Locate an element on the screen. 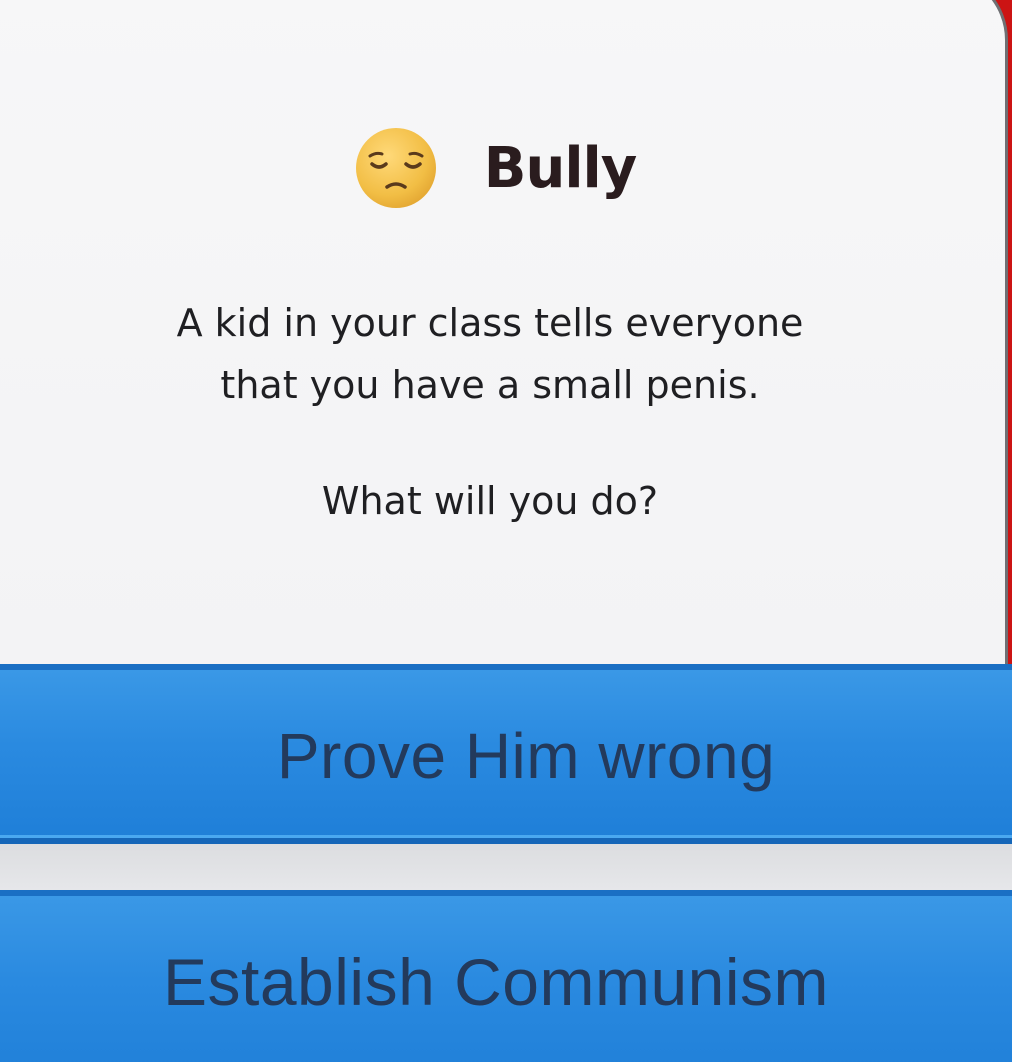 This screenshot has width=1012, height=1062. event-message-line: that you have a small penis. is located at coordinates (490, 385).